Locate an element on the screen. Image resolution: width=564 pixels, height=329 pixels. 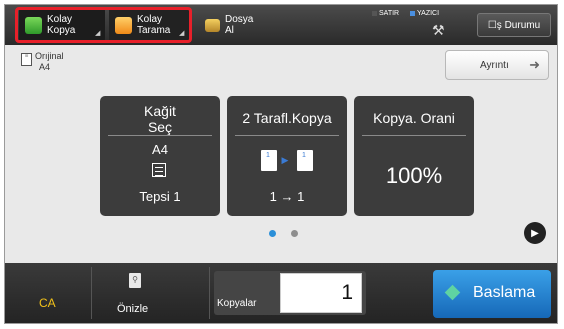
document-filing-mode-button: Dosya Al is located at coordinates (249, 25).